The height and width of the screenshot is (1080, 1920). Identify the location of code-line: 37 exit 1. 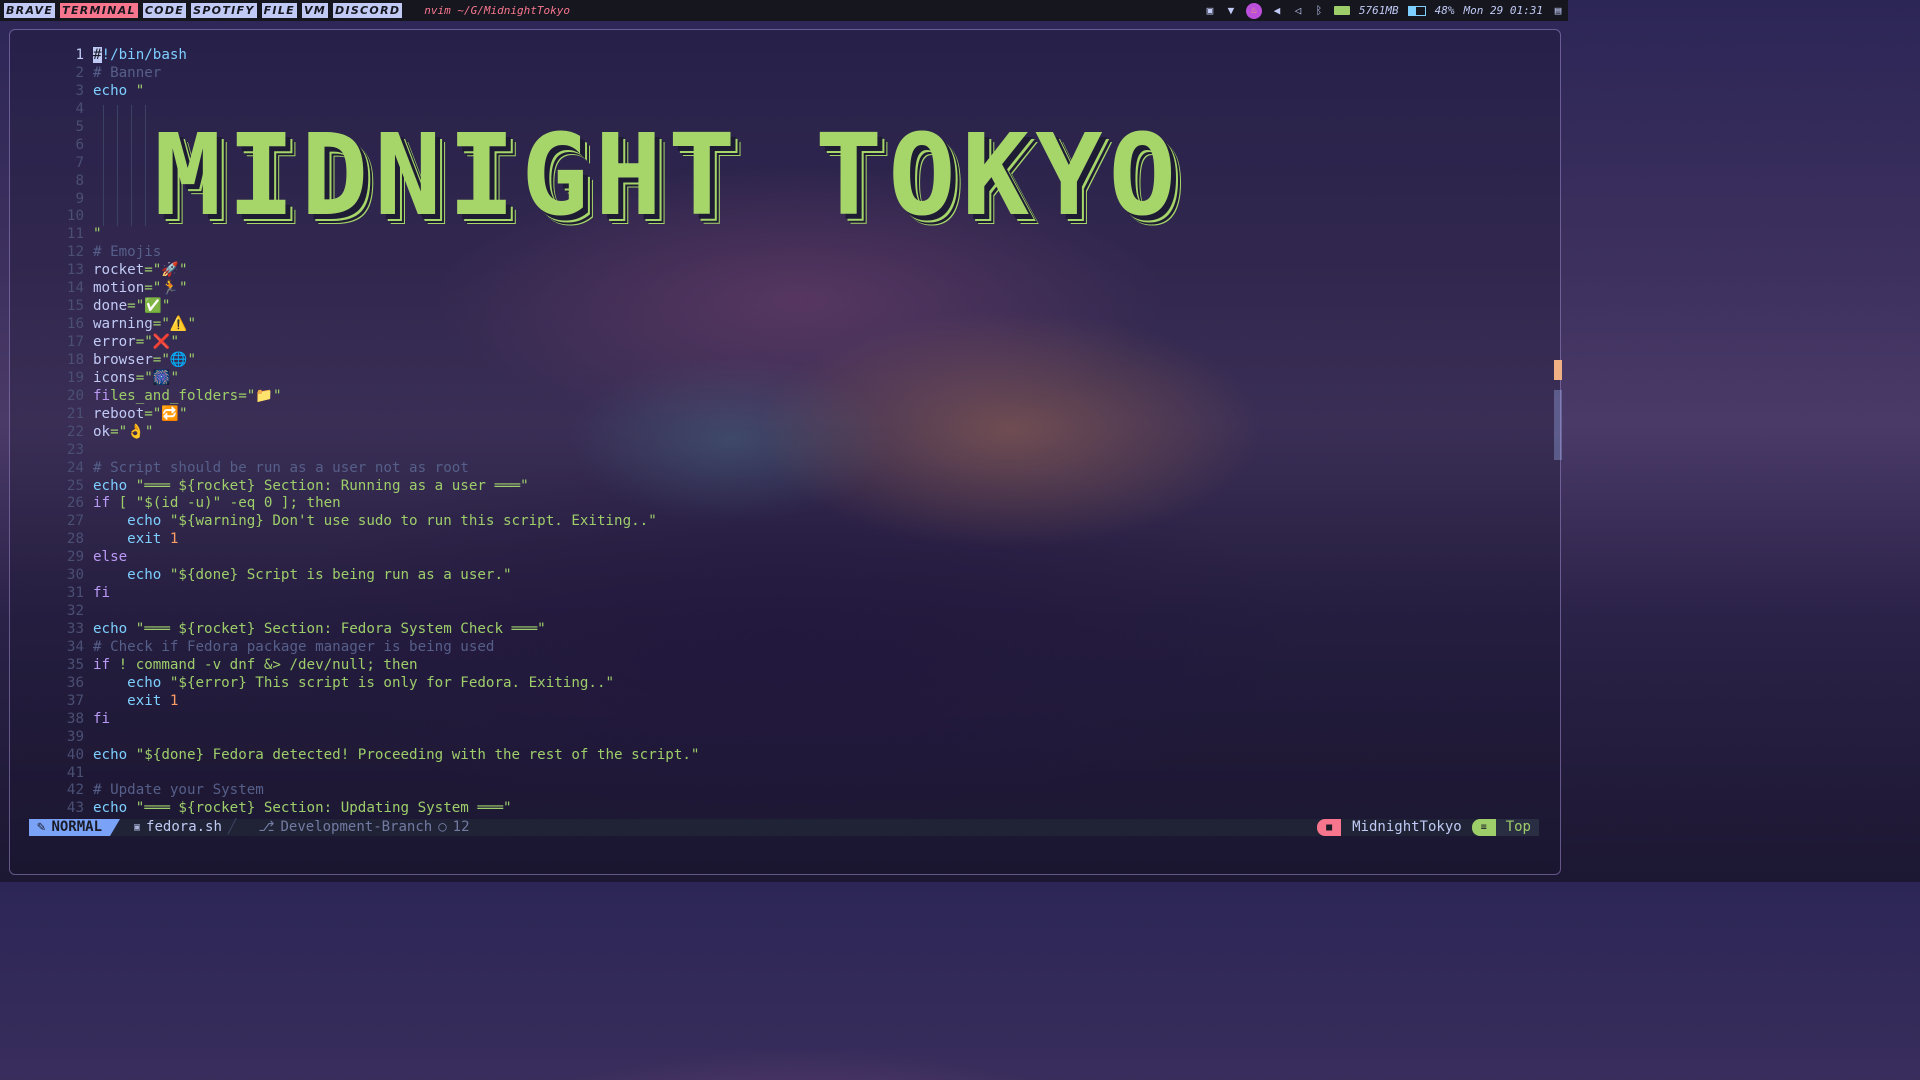
(379, 701).